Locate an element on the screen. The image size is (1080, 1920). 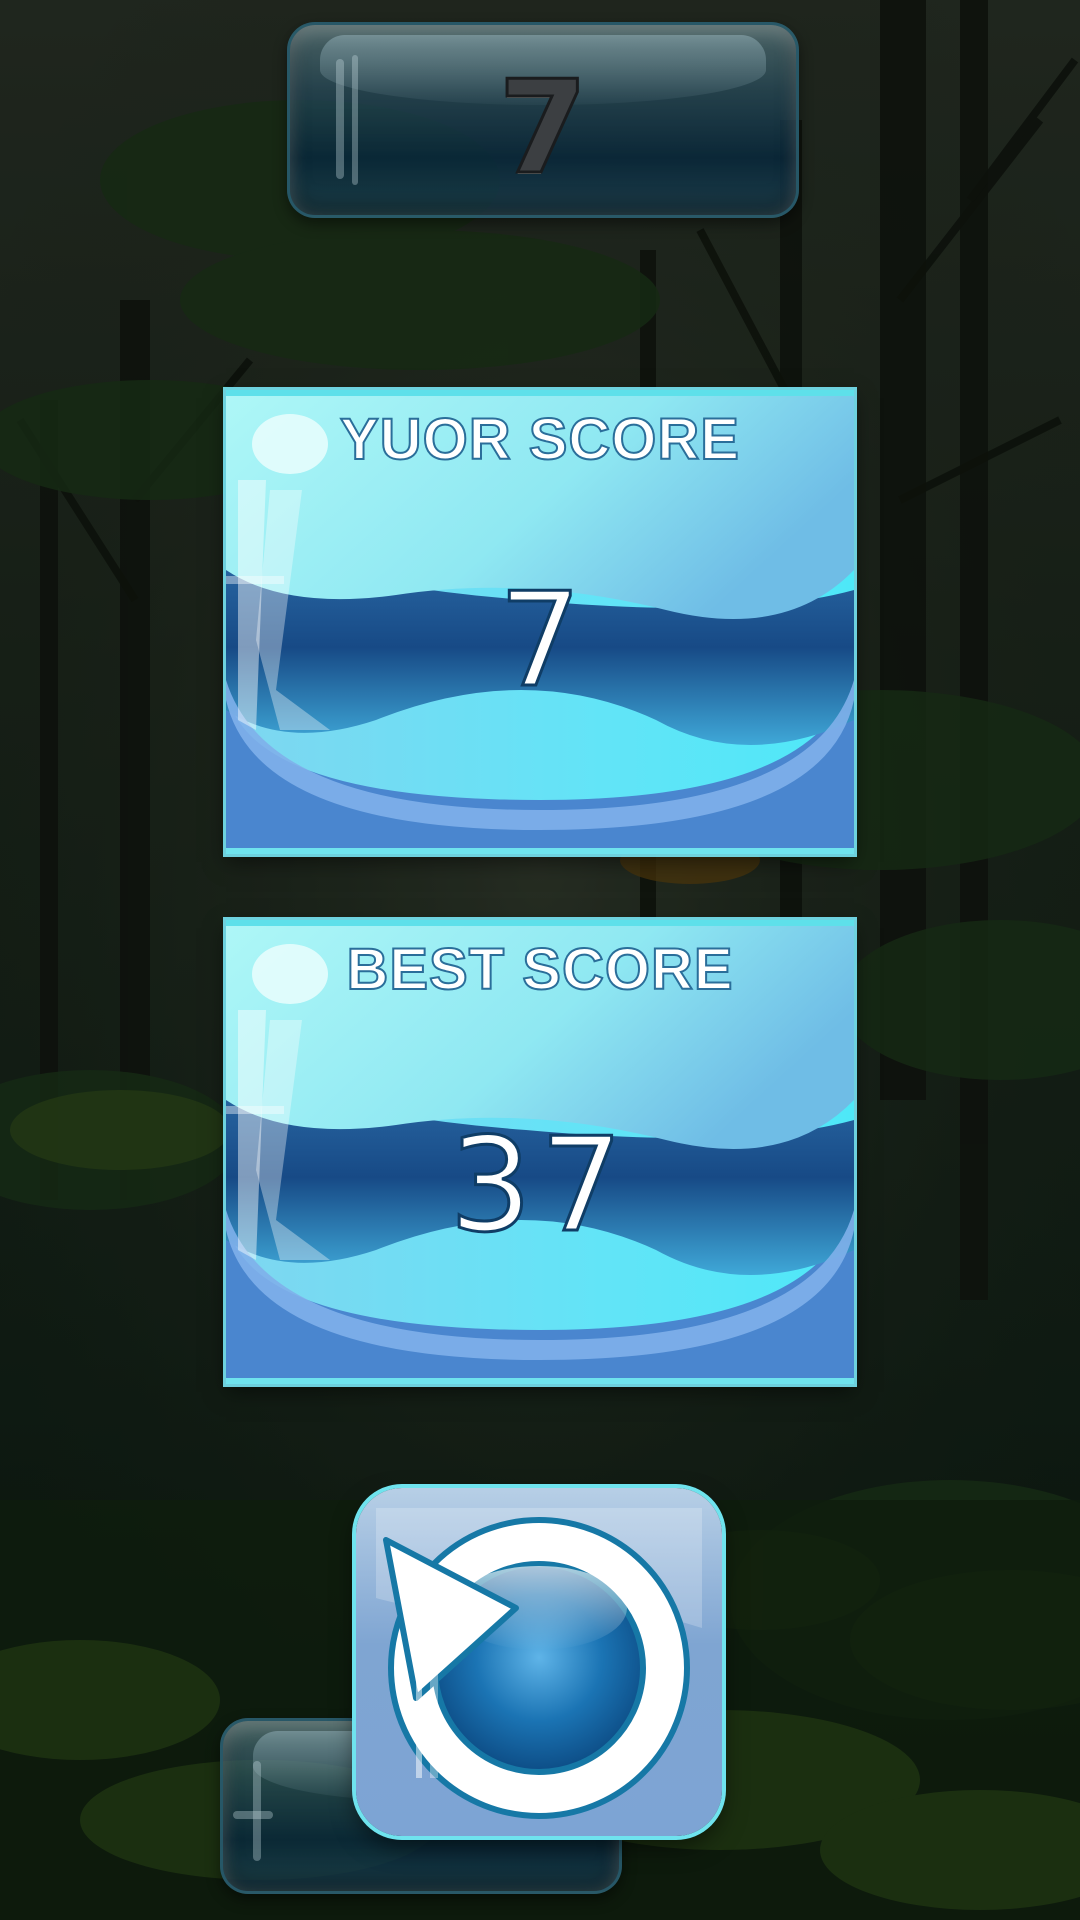
your-score-card: YUOR SCORE 7 is located at coordinates (540, 622).